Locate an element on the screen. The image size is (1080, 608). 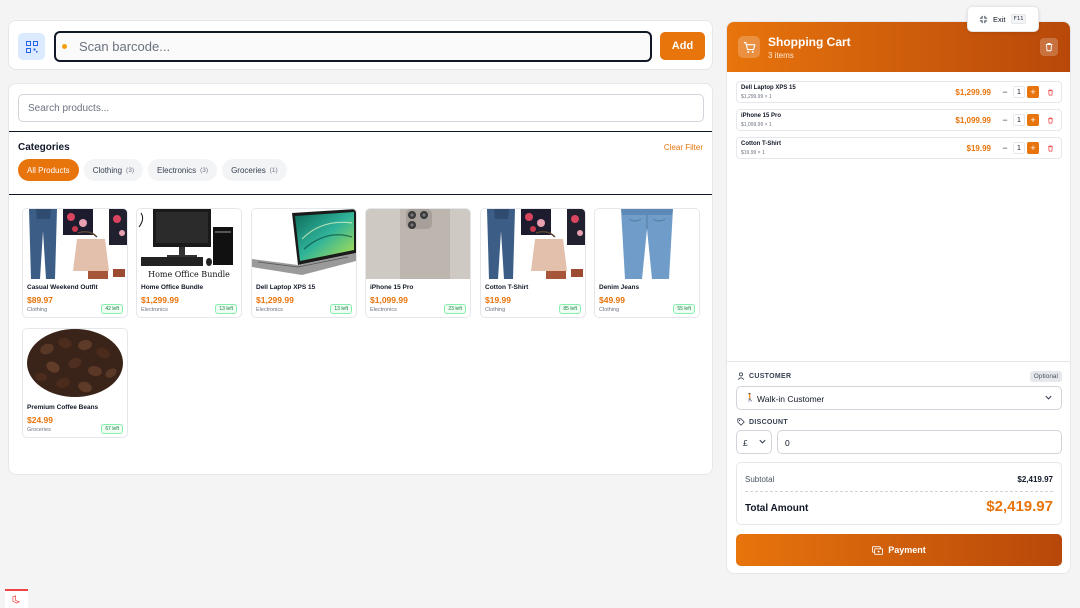
product-price: $1,099.99 is located at coordinates (389, 300).